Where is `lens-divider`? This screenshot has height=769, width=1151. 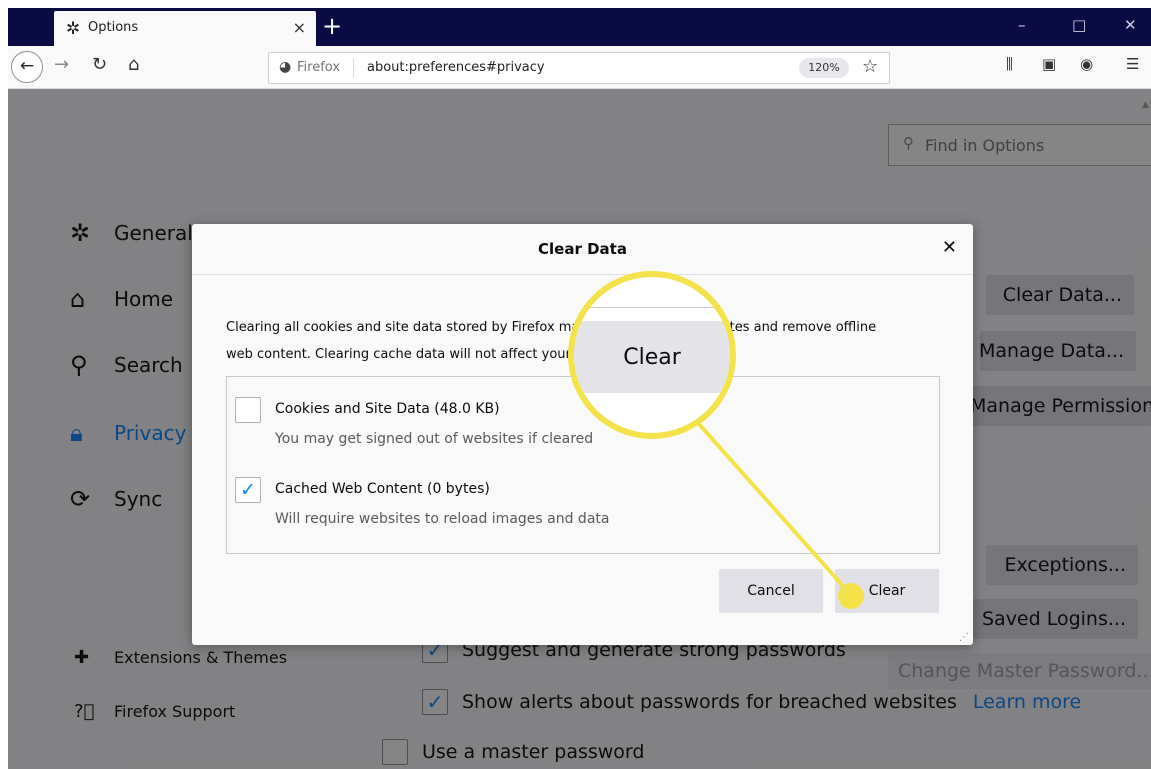
lens-divider is located at coordinates (652, 307).